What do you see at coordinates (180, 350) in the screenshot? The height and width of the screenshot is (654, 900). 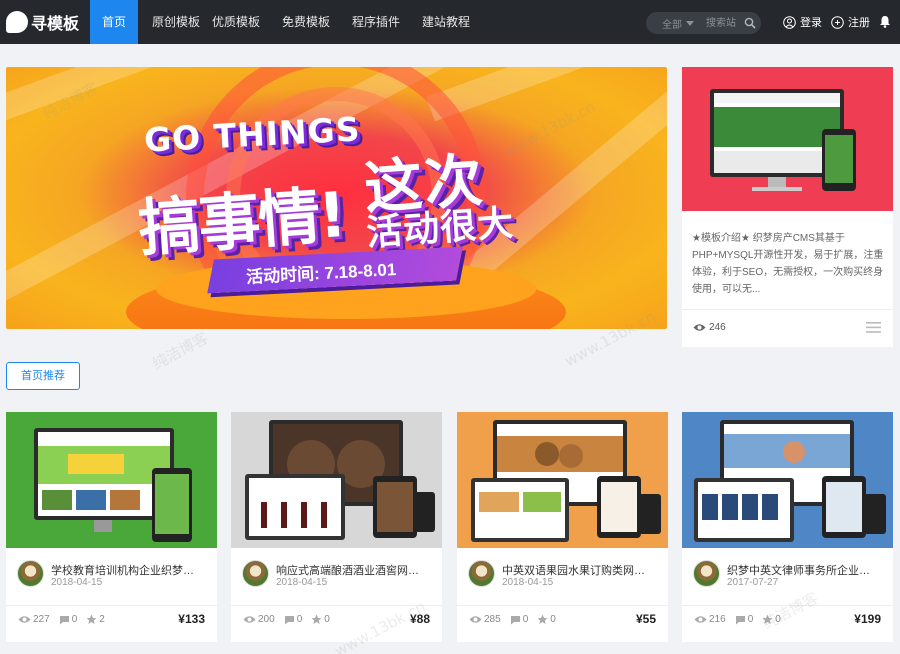 I see `watermark: 纯洁博客` at bounding box center [180, 350].